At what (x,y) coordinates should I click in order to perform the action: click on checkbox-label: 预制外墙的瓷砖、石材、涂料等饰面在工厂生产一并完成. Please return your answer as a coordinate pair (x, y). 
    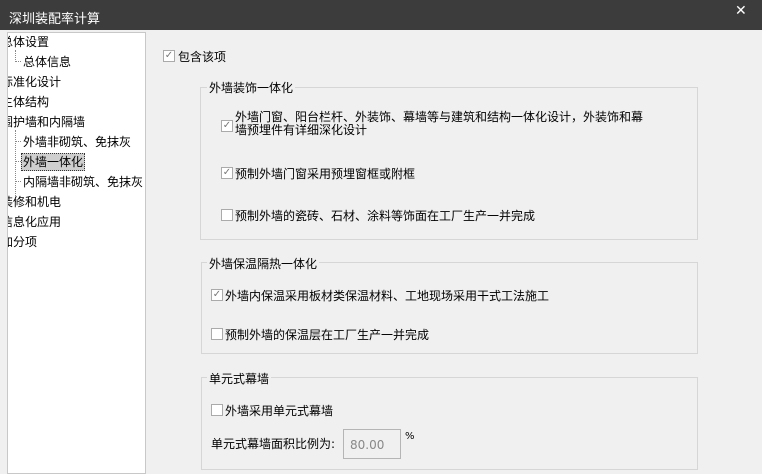
    Looking at the image, I should click on (385, 216).